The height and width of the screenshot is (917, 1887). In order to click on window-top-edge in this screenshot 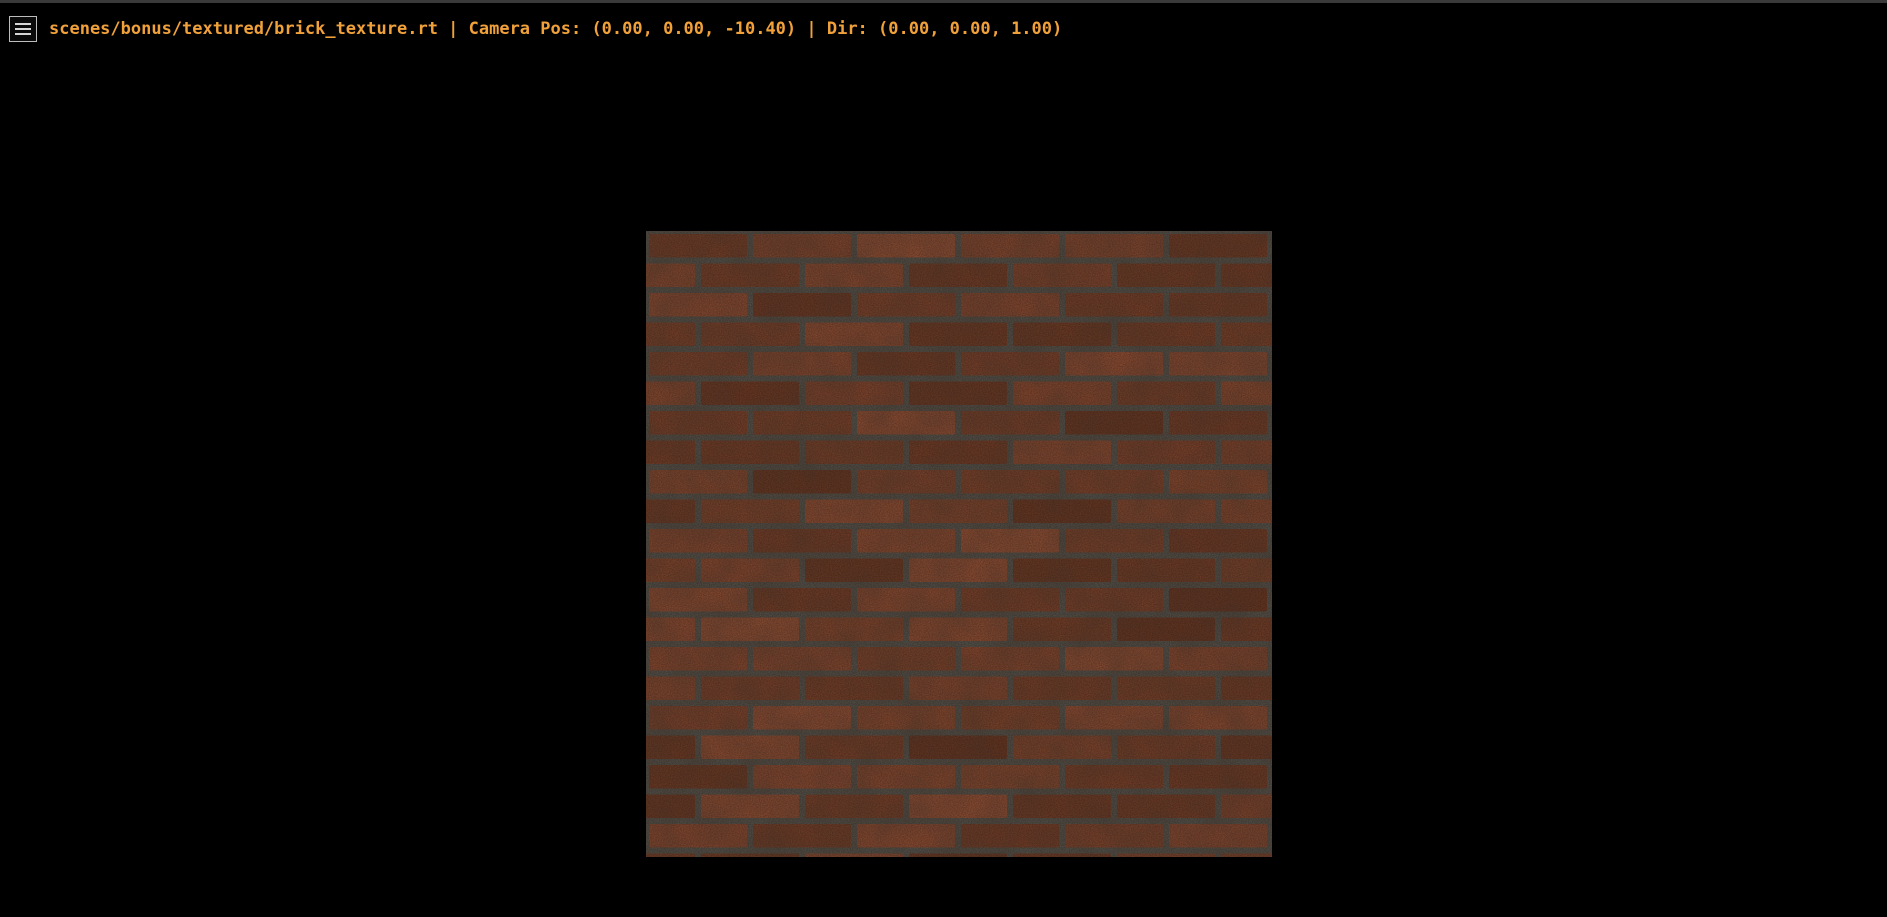, I will do `click(943, 1)`.